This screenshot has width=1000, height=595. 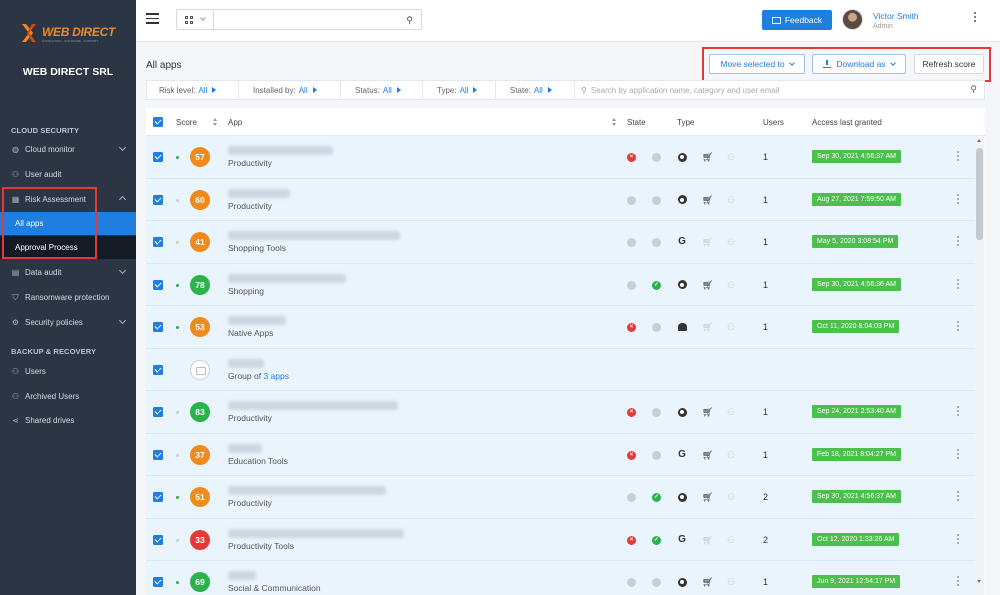 What do you see at coordinates (158, 122) in the screenshot?
I see `select-all-checkbox` at bounding box center [158, 122].